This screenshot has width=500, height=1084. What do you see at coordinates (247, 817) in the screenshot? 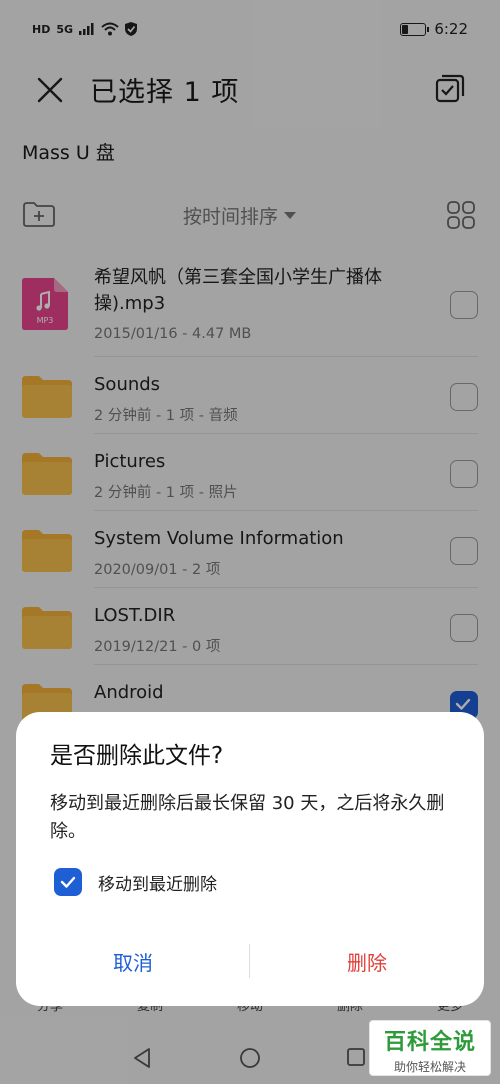
I see `dialog-message: 移动到最近删除后最长保留 30 天，之后将永久删除。` at bounding box center [247, 817].